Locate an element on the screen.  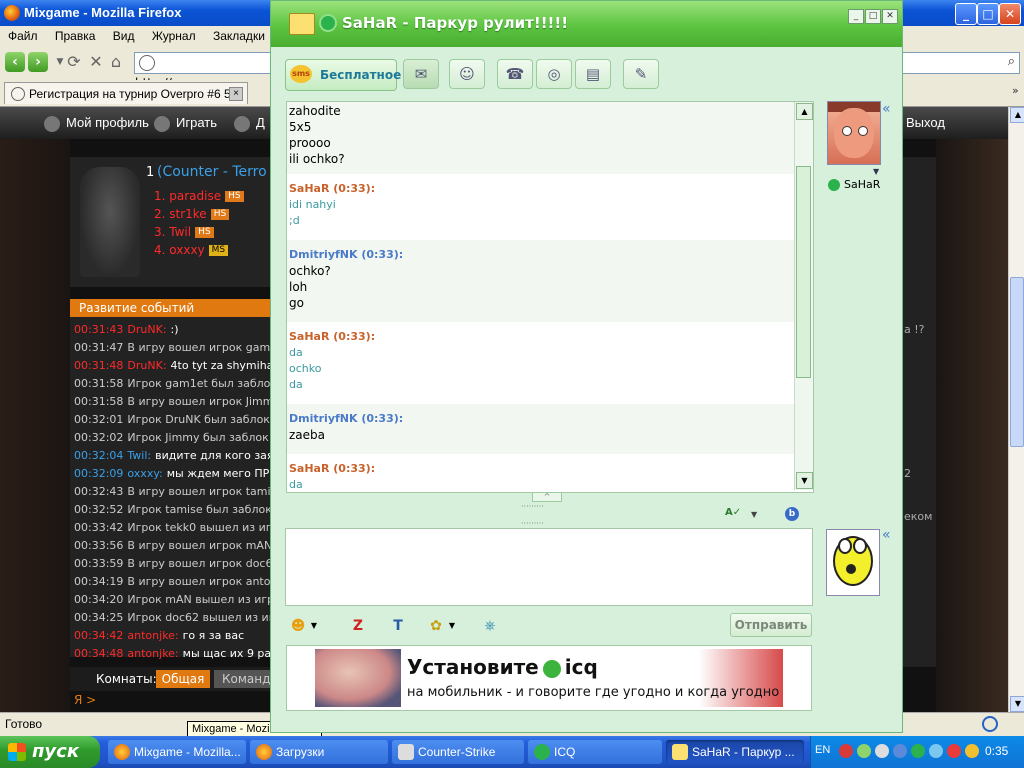
log-nick: oxxxy: is located at coordinates (144, 473).